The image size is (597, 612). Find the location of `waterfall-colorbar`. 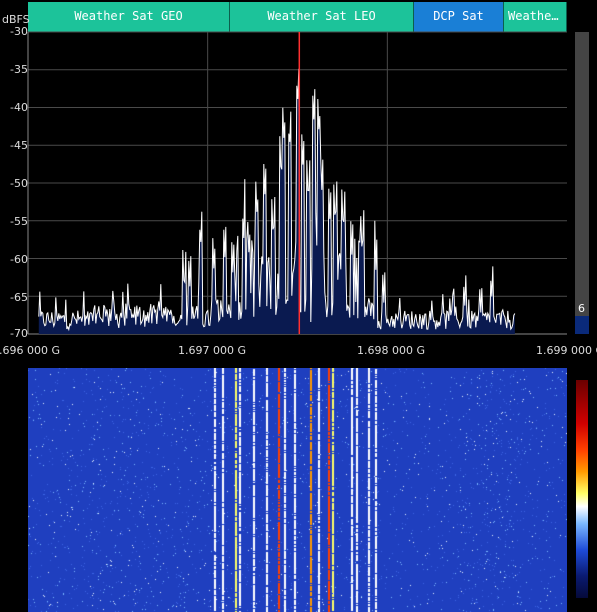

waterfall-colorbar is located at coordinates (582, 489).